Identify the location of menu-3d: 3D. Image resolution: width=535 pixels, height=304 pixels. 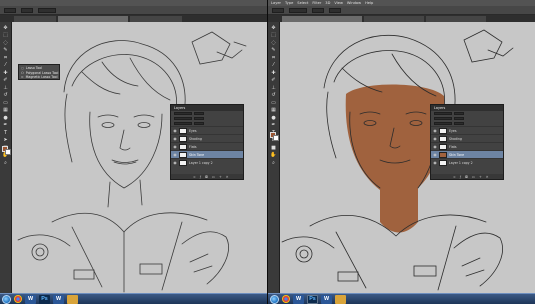
(327, 3).